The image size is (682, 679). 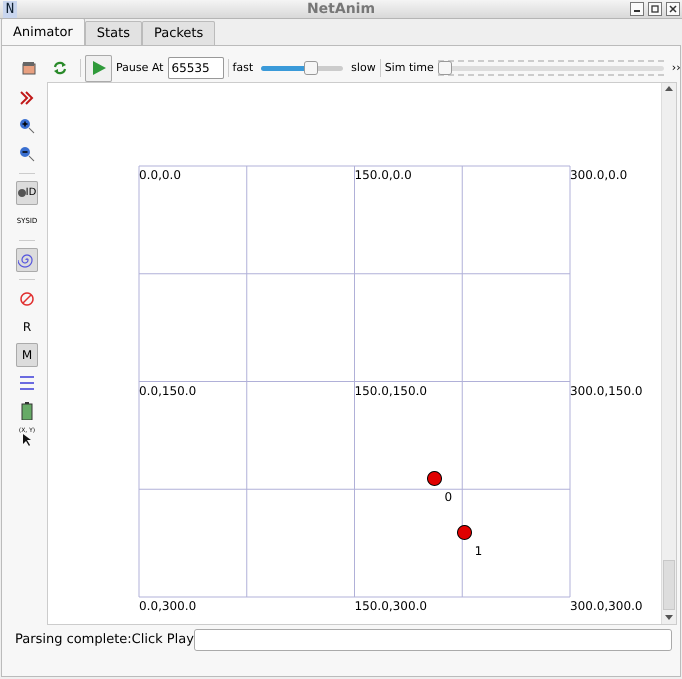 I want to click on grid-label: 300.0,150.0, so click(x=606, y=391).